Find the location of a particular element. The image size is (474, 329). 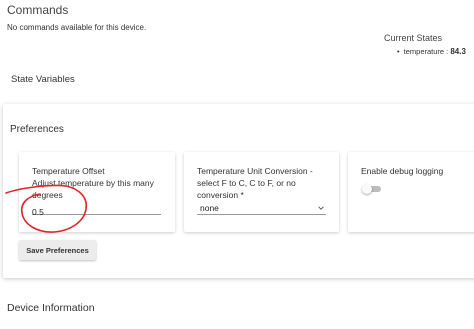

debug-logging-toggle is located at coordinates (372, 189).